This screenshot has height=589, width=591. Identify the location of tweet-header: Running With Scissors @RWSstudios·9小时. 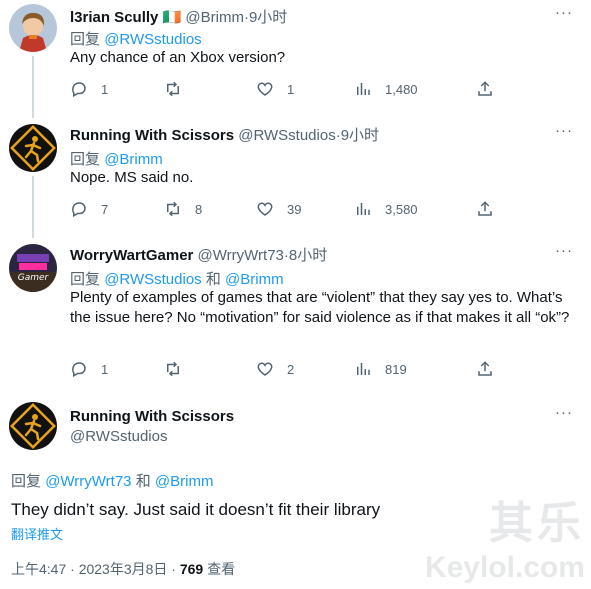
(225, 135).